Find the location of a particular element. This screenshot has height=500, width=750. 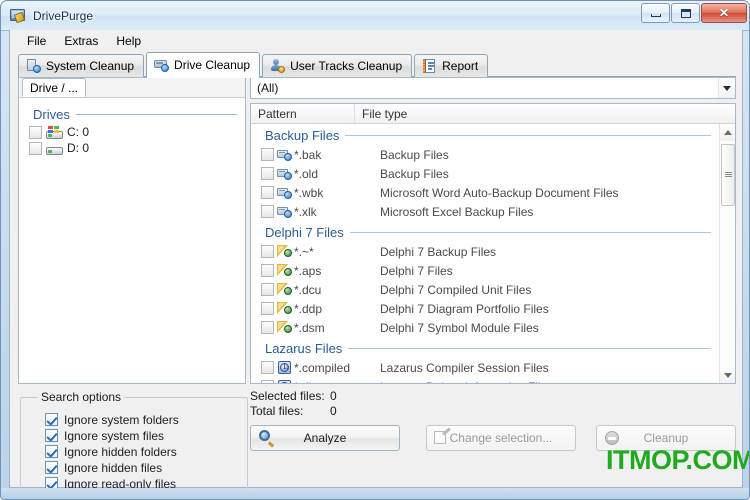

menu-item-extras: Extras is located at coordinates (81, 41).